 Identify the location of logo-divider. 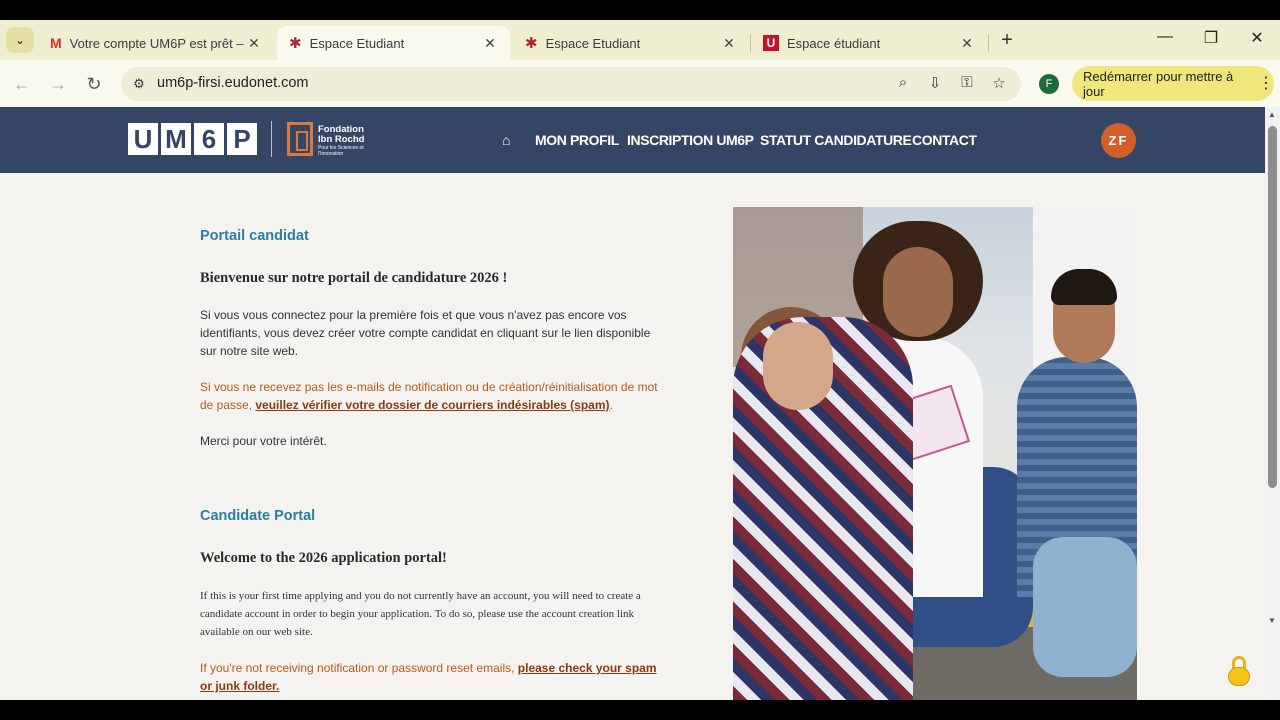
(271, 139).